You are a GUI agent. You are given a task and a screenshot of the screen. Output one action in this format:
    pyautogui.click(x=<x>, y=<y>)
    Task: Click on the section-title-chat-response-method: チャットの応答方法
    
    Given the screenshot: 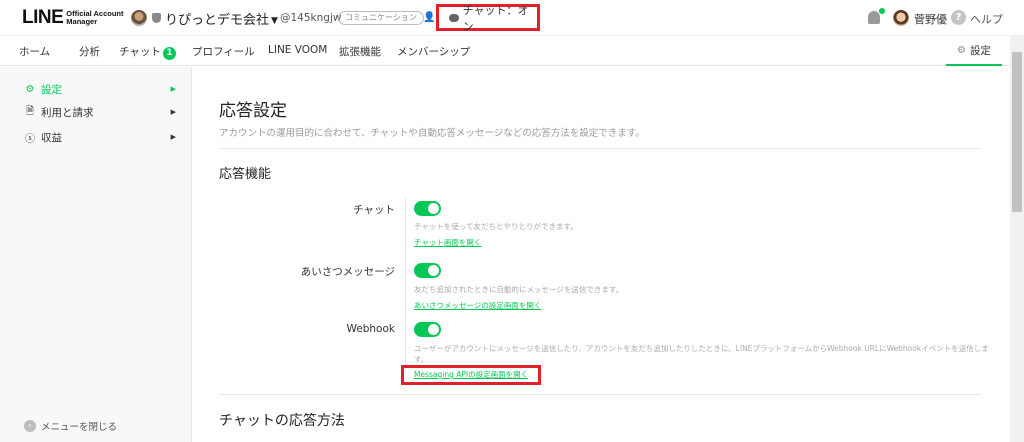 What is the action you would take?
    pyautogui.click(x=282, y=421)
    